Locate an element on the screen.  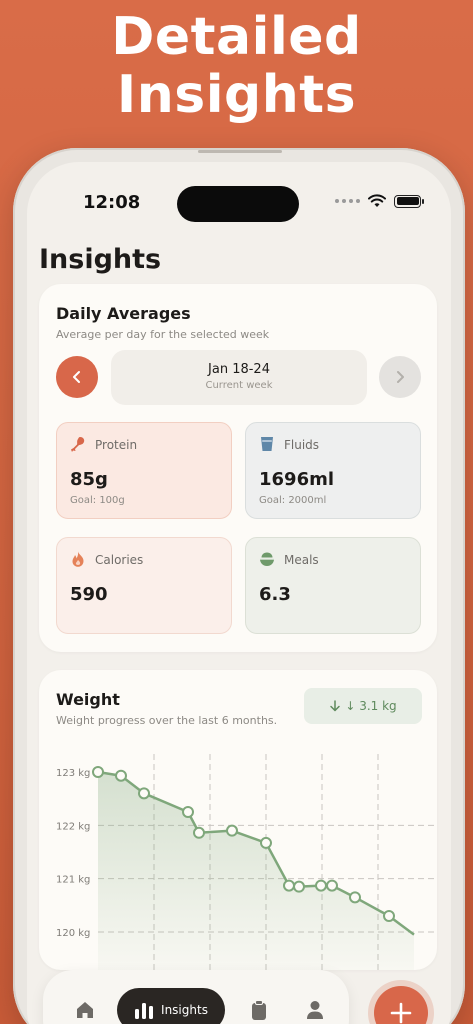
tab-home is located at coordinates (85, 1006).